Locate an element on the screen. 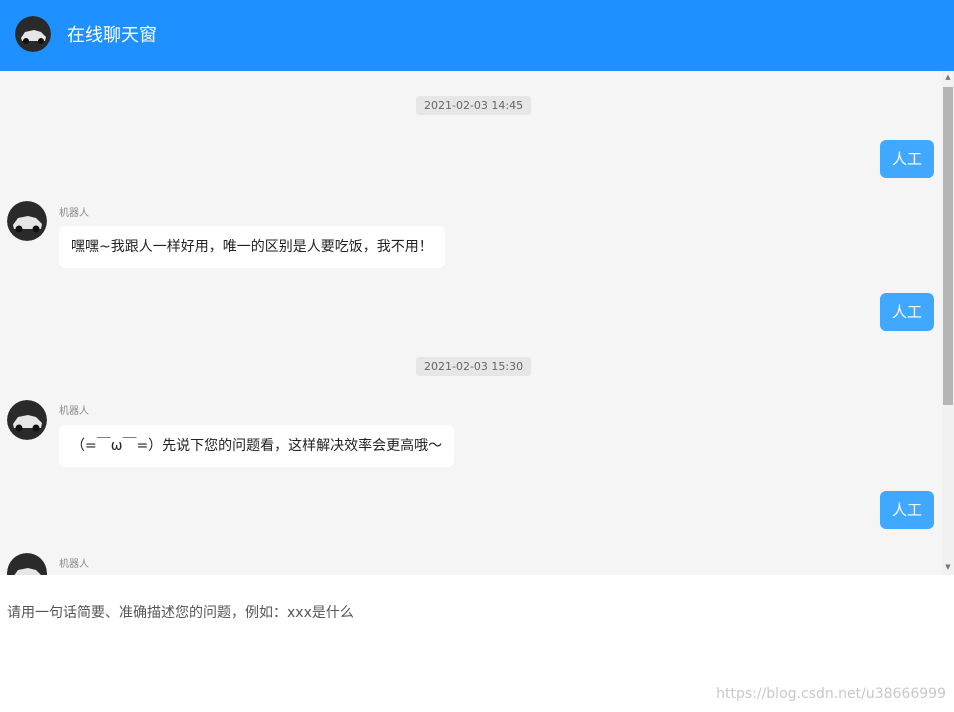  scroll-down-icon: ▼ is located at coordinates (948, 567).